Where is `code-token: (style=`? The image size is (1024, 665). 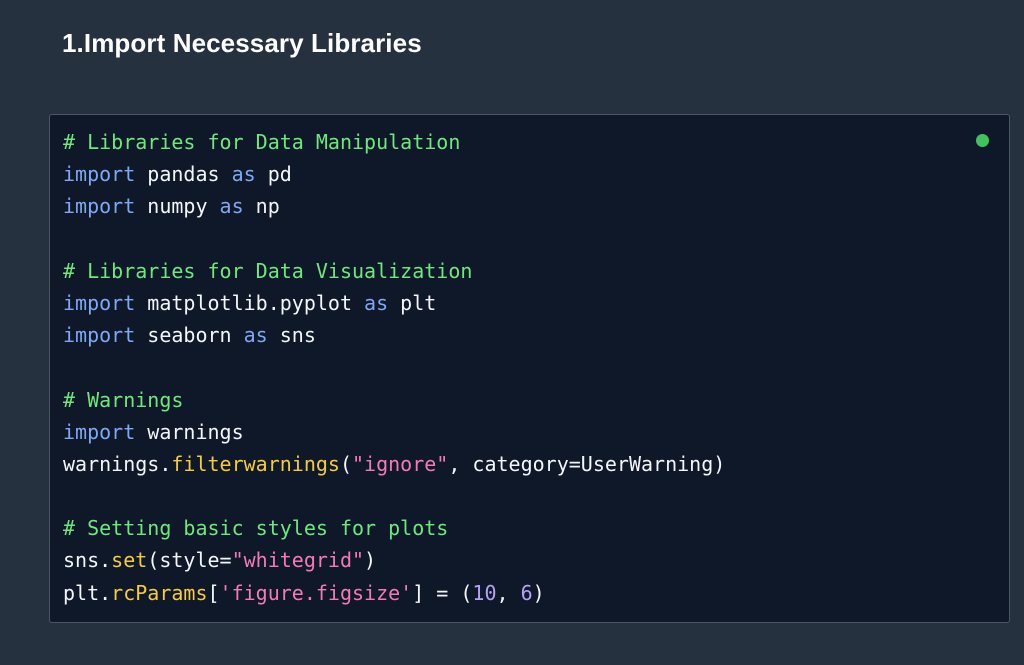
code-token: (style= is located at coordinates (189, 560).